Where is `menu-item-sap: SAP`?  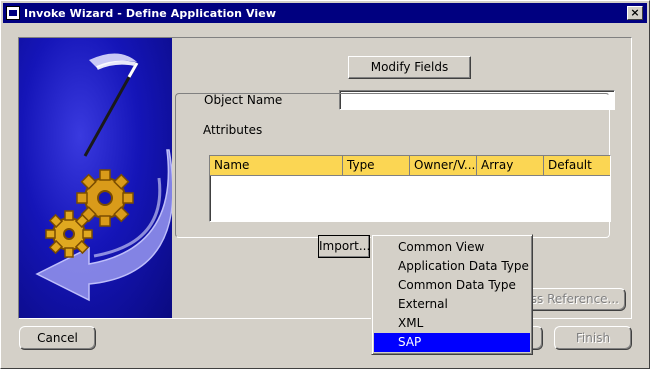
menu-item-sap: SAP is located at coordinates (452, 342).